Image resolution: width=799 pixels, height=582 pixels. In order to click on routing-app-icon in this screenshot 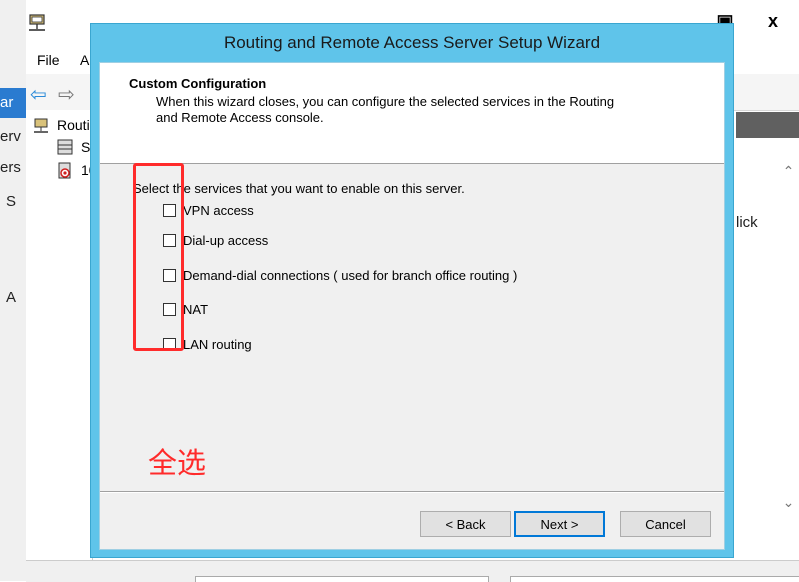, I will do `click(37, 22)`.